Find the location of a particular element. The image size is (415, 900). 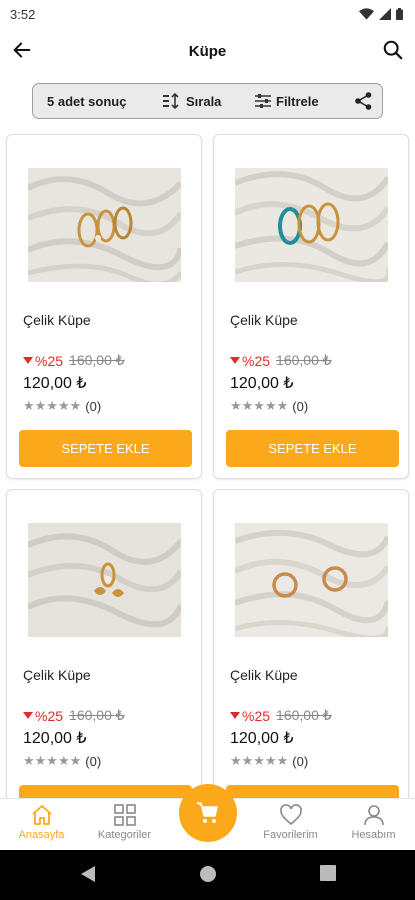

search-icon is located at coordinates (393, 50).